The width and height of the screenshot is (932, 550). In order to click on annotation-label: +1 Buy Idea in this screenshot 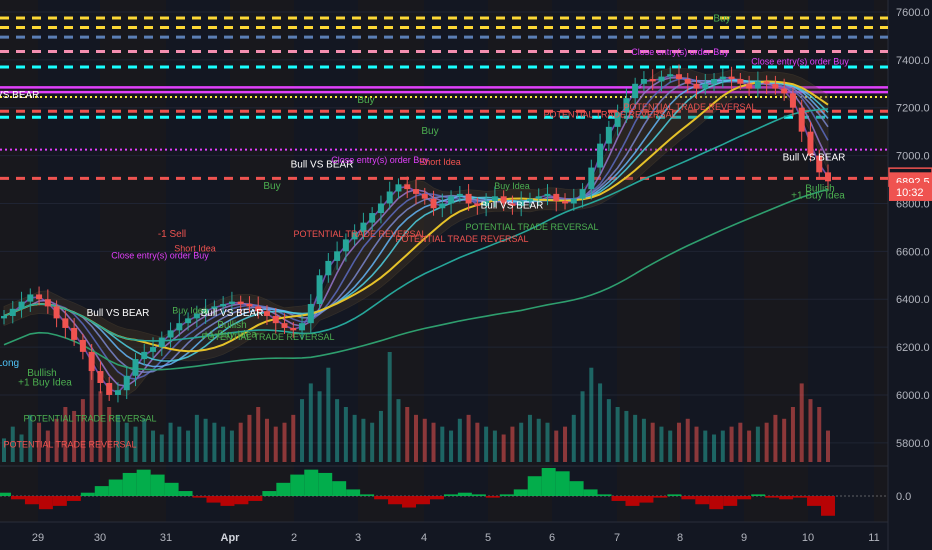, I will do `click(45, 382)`.